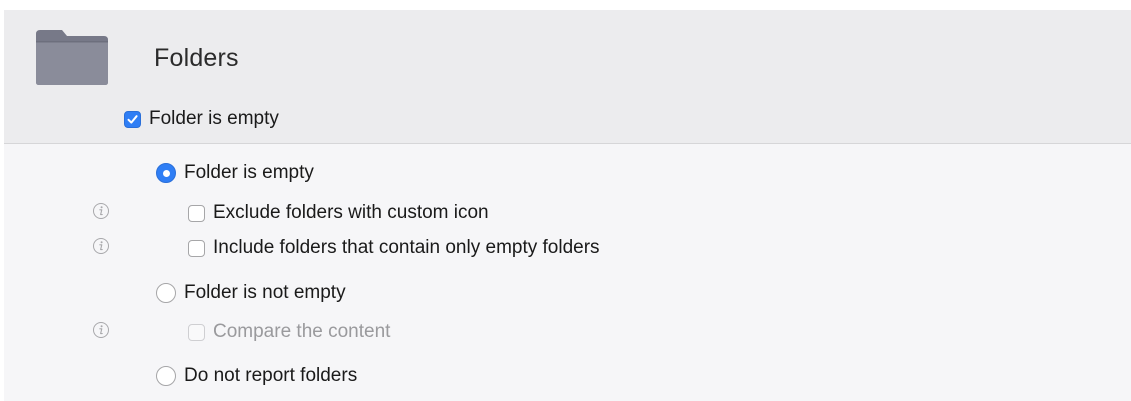  Describe the element at coordinates (249, 172) in the screenshot. I see `radio-folder-is-empty-label: Folder is empty` at that location.